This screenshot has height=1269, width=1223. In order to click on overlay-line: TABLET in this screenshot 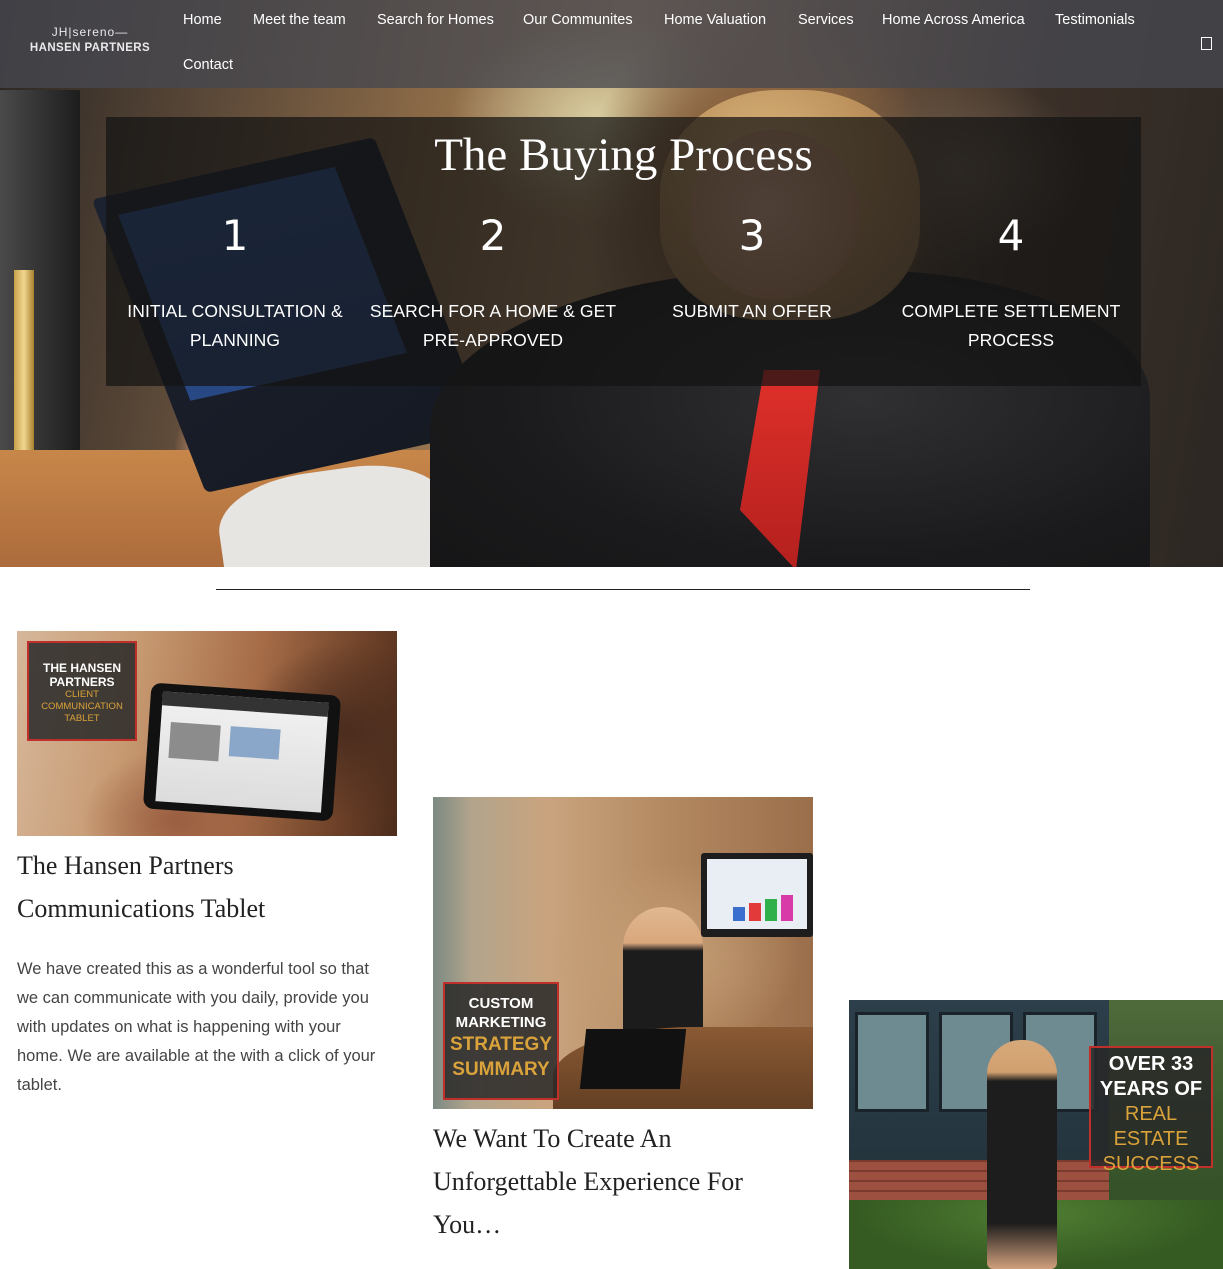, I will do `click(82, 718)`.